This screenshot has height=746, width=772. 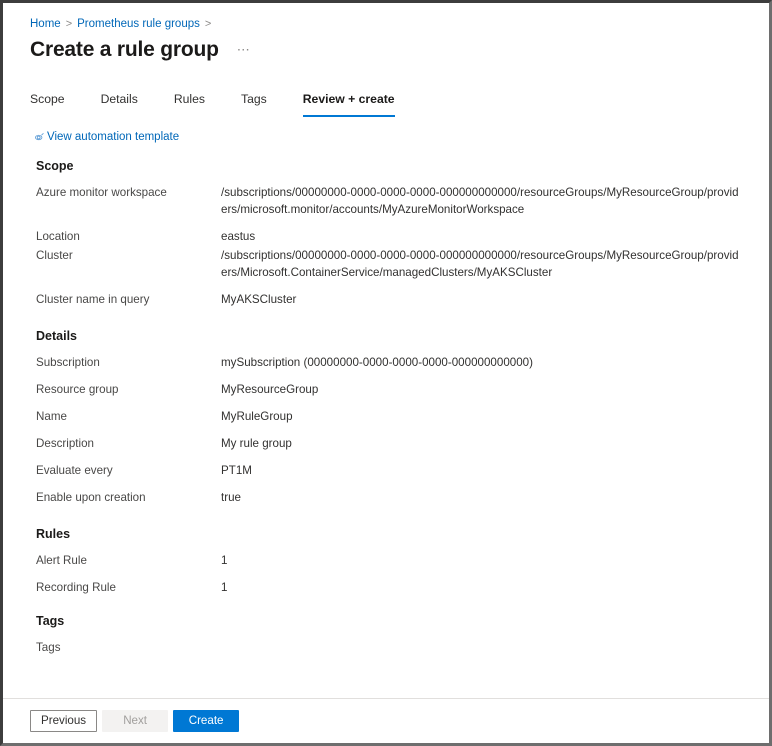 What do you see at coordinates (189, 104) in the screenshot?
I see `tab-rules: Rules` at bounding box center [189, 104].